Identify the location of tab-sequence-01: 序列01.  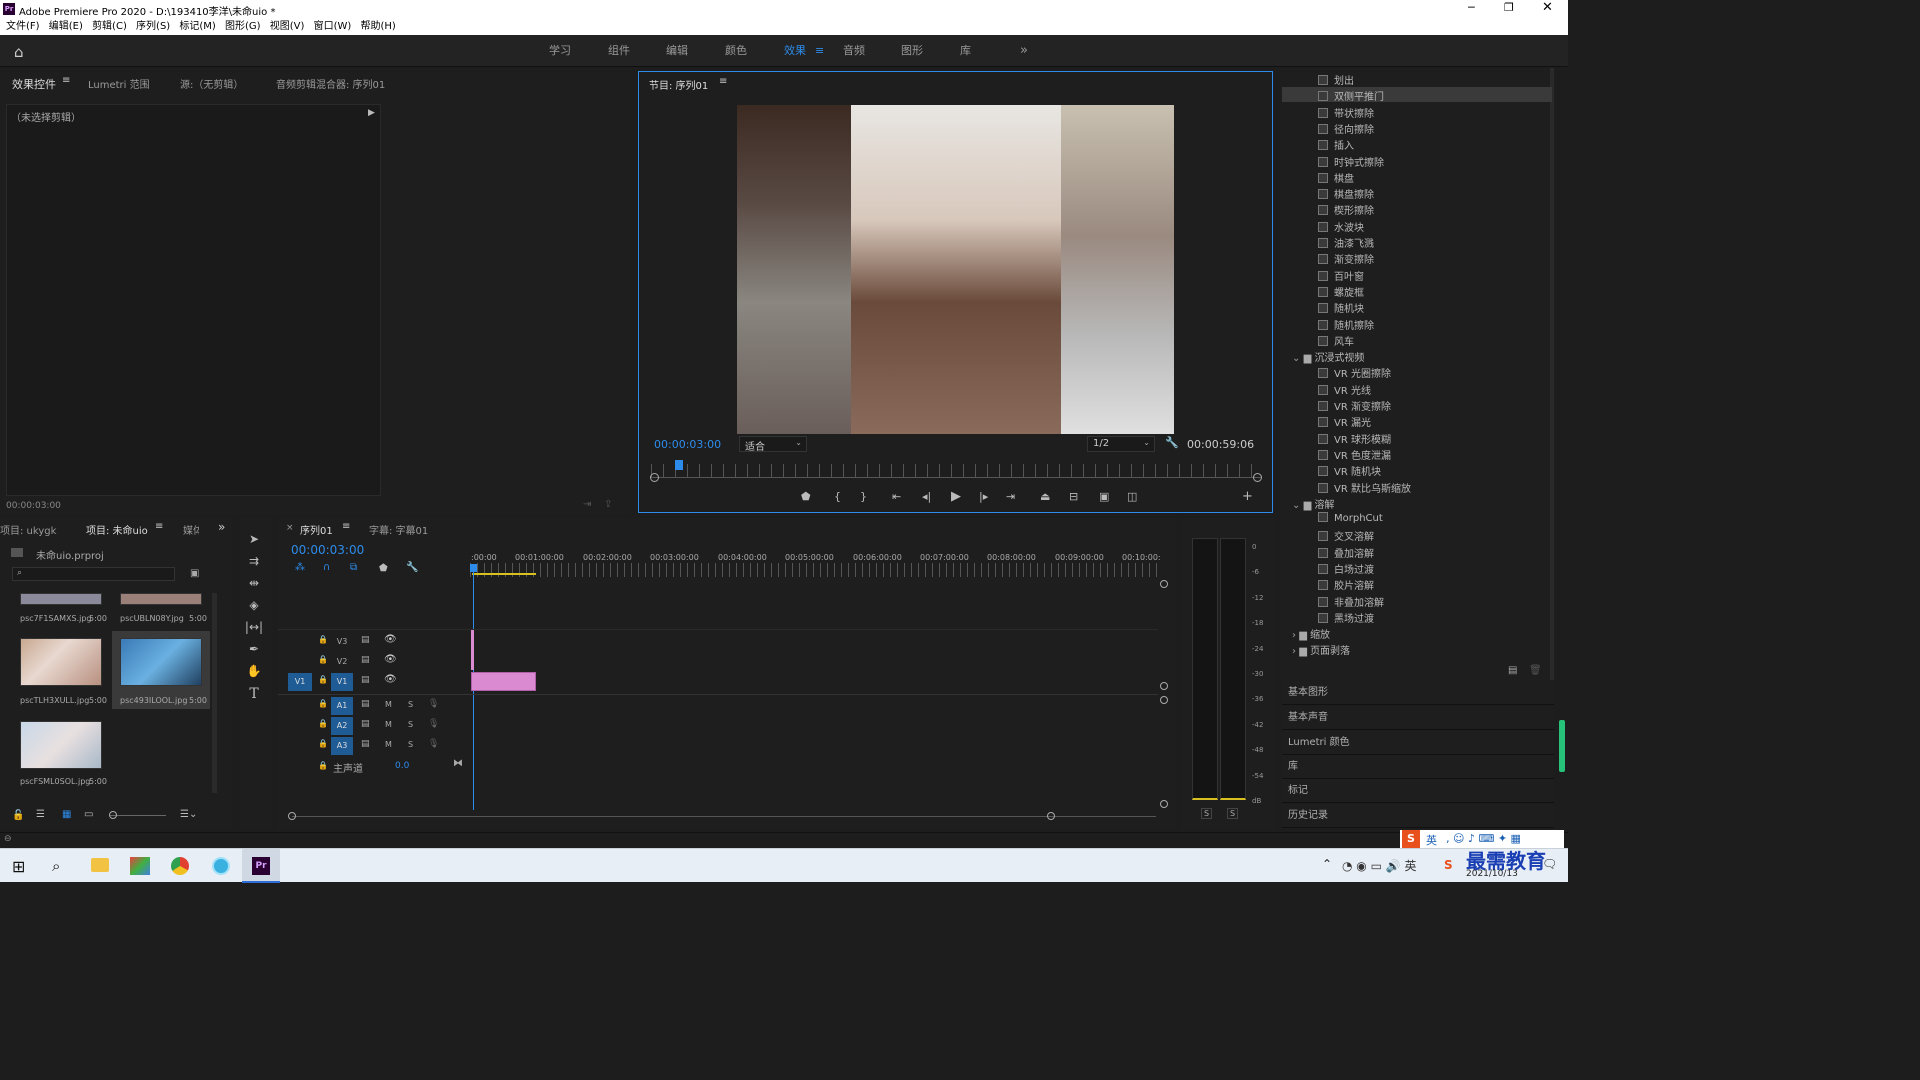
(316, 529).